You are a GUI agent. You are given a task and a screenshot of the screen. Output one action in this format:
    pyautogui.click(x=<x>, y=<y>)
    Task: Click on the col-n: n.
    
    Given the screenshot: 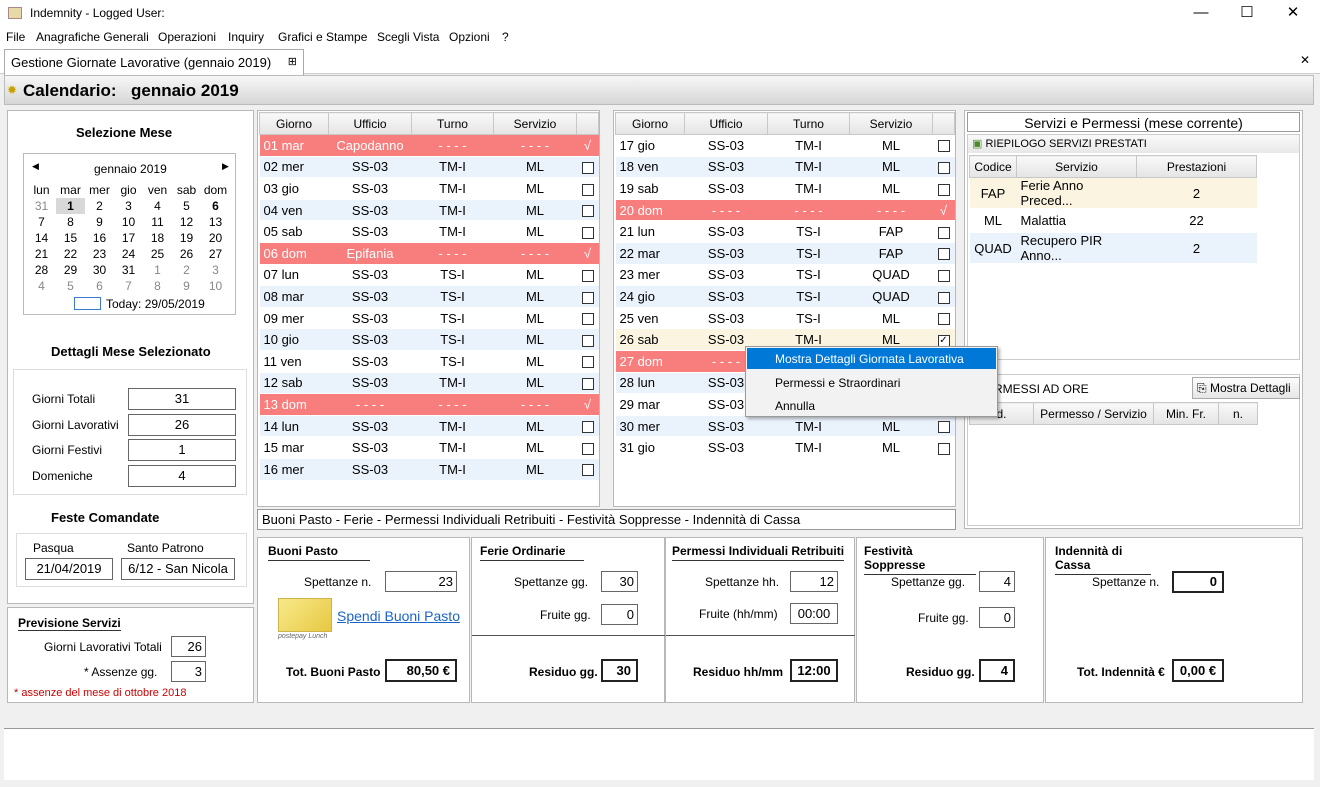 What is the action you would take?
    pyautogui.click(x=1238, y=413)
    